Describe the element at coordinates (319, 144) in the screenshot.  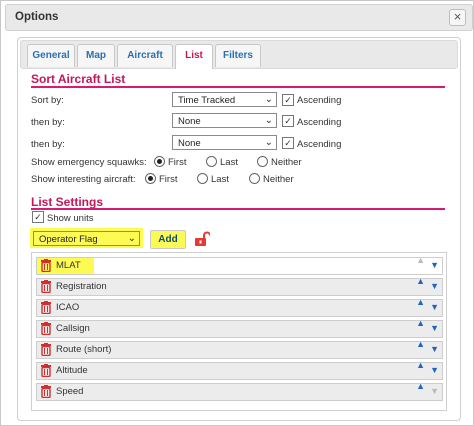
I see `ascending-label-3: Ascending` at that location.